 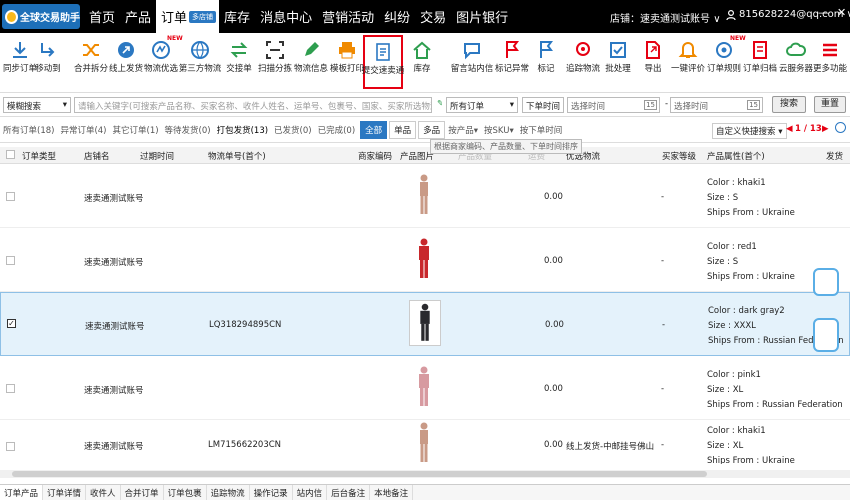 I want to click on inventory-button: 库存, so click(x=422, y=62).